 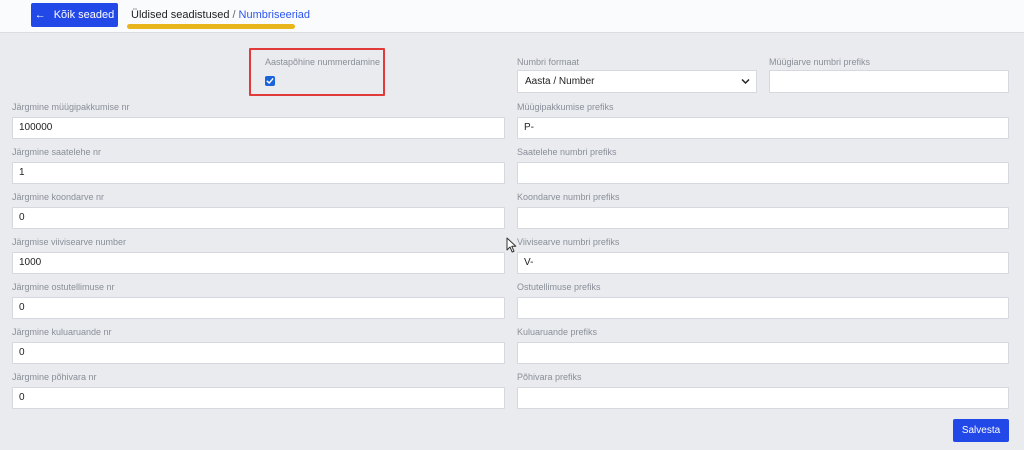 I want to click on next-delivery-note-label: Järgmine saatelehe nr, so click(x=57, y=152).